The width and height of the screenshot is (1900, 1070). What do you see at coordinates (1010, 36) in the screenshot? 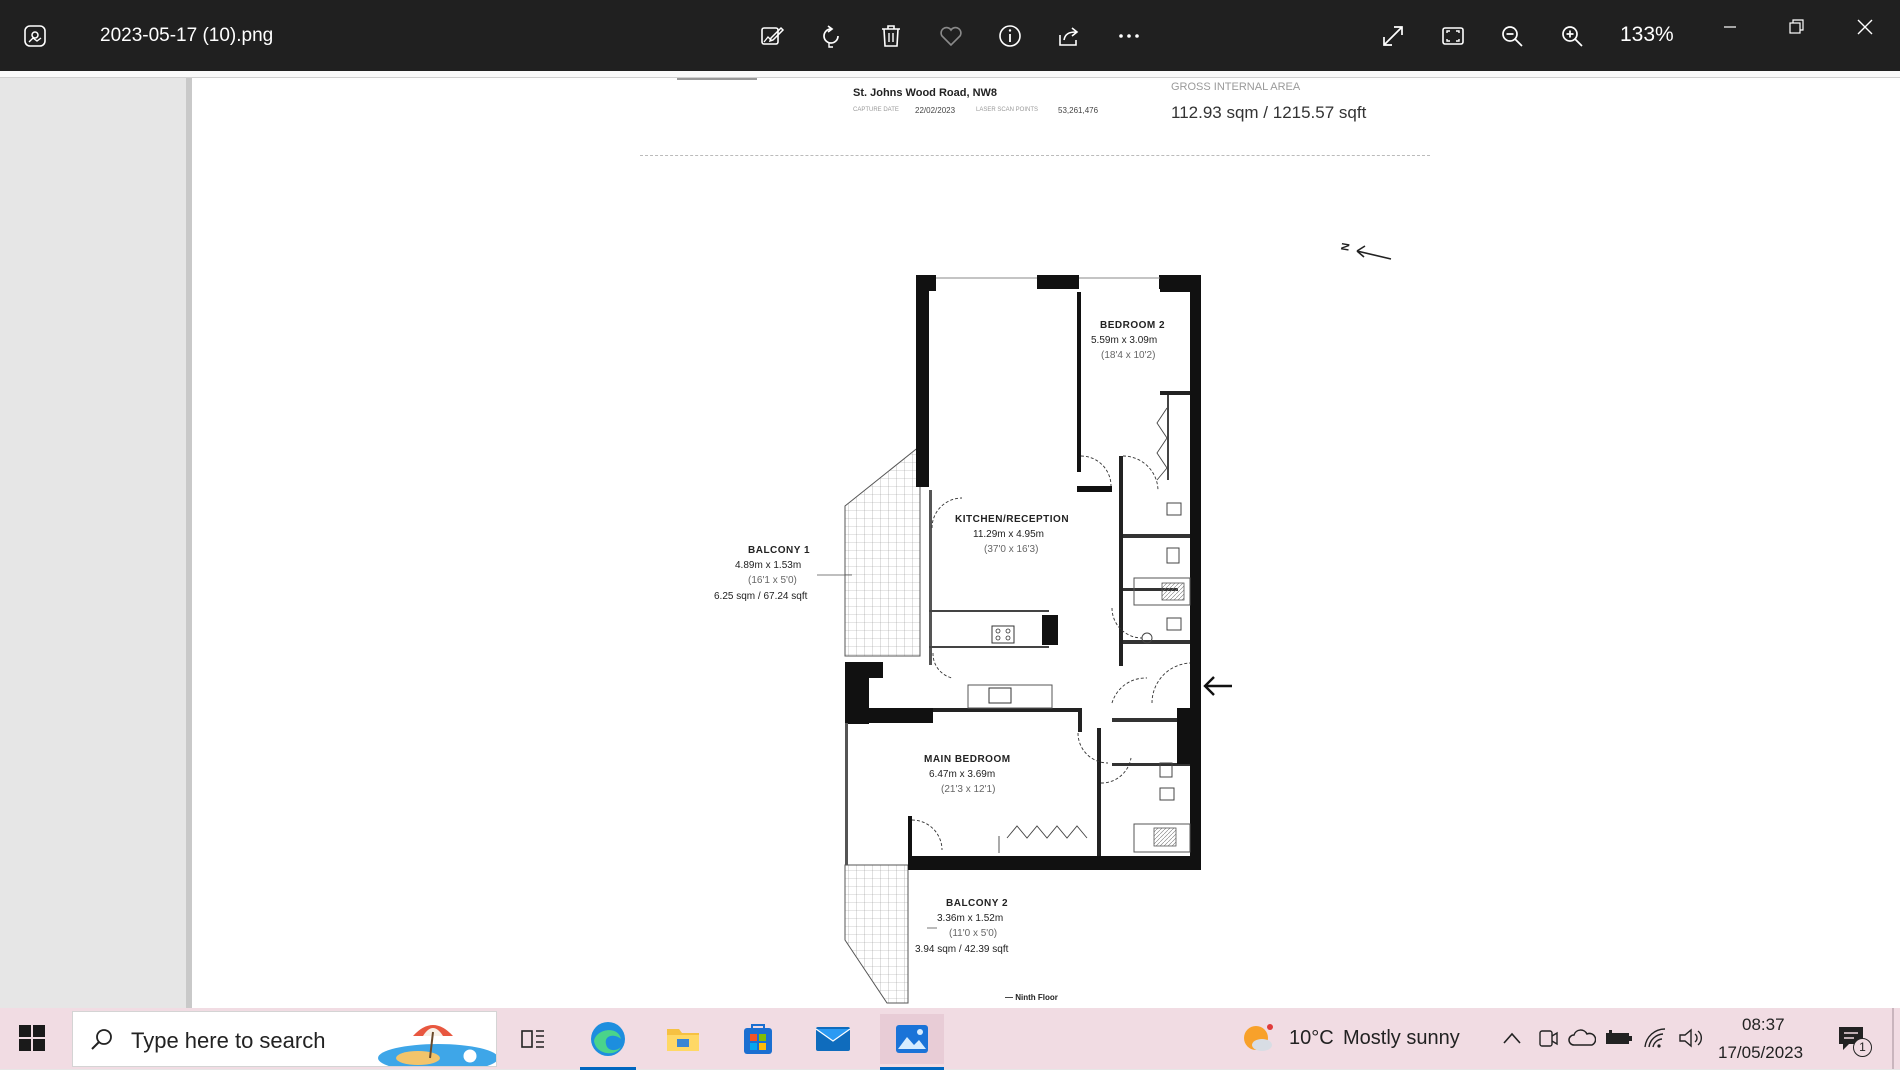
I see `info-icon` at bounding box center [1010, 36].